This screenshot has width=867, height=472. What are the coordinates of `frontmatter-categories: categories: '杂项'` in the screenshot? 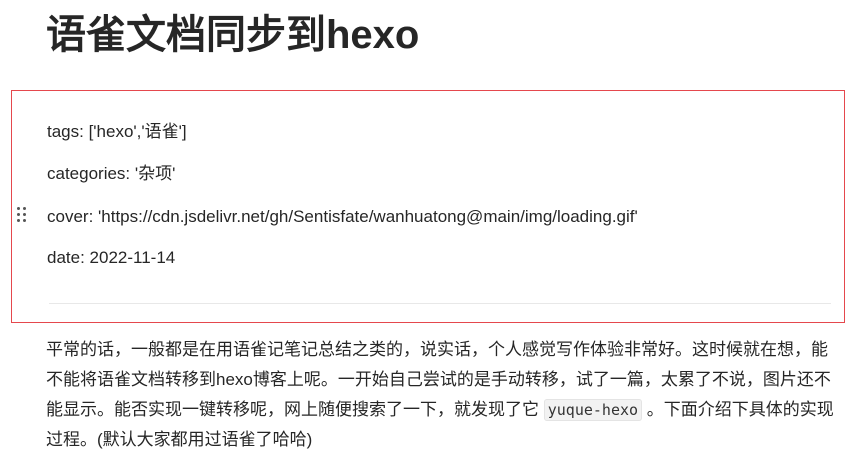 It's located at (111, 174).